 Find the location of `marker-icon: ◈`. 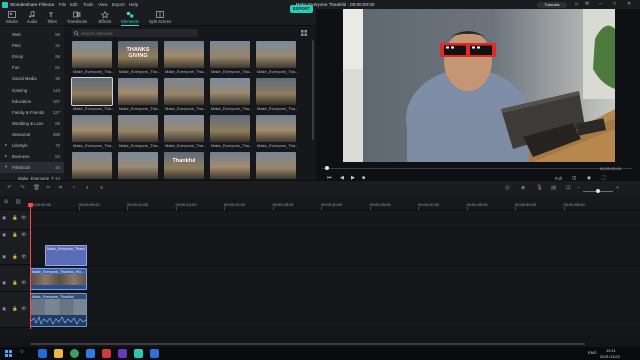

marker-icon: ◈ is located at coordinates (523, 188).